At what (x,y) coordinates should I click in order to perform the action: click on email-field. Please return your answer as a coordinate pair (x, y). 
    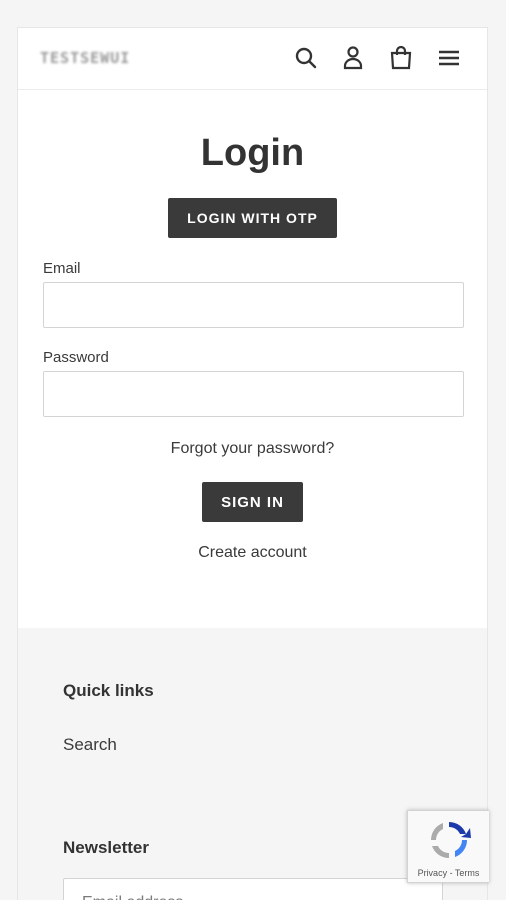
    Looking at the image, I should click on (253, 305).